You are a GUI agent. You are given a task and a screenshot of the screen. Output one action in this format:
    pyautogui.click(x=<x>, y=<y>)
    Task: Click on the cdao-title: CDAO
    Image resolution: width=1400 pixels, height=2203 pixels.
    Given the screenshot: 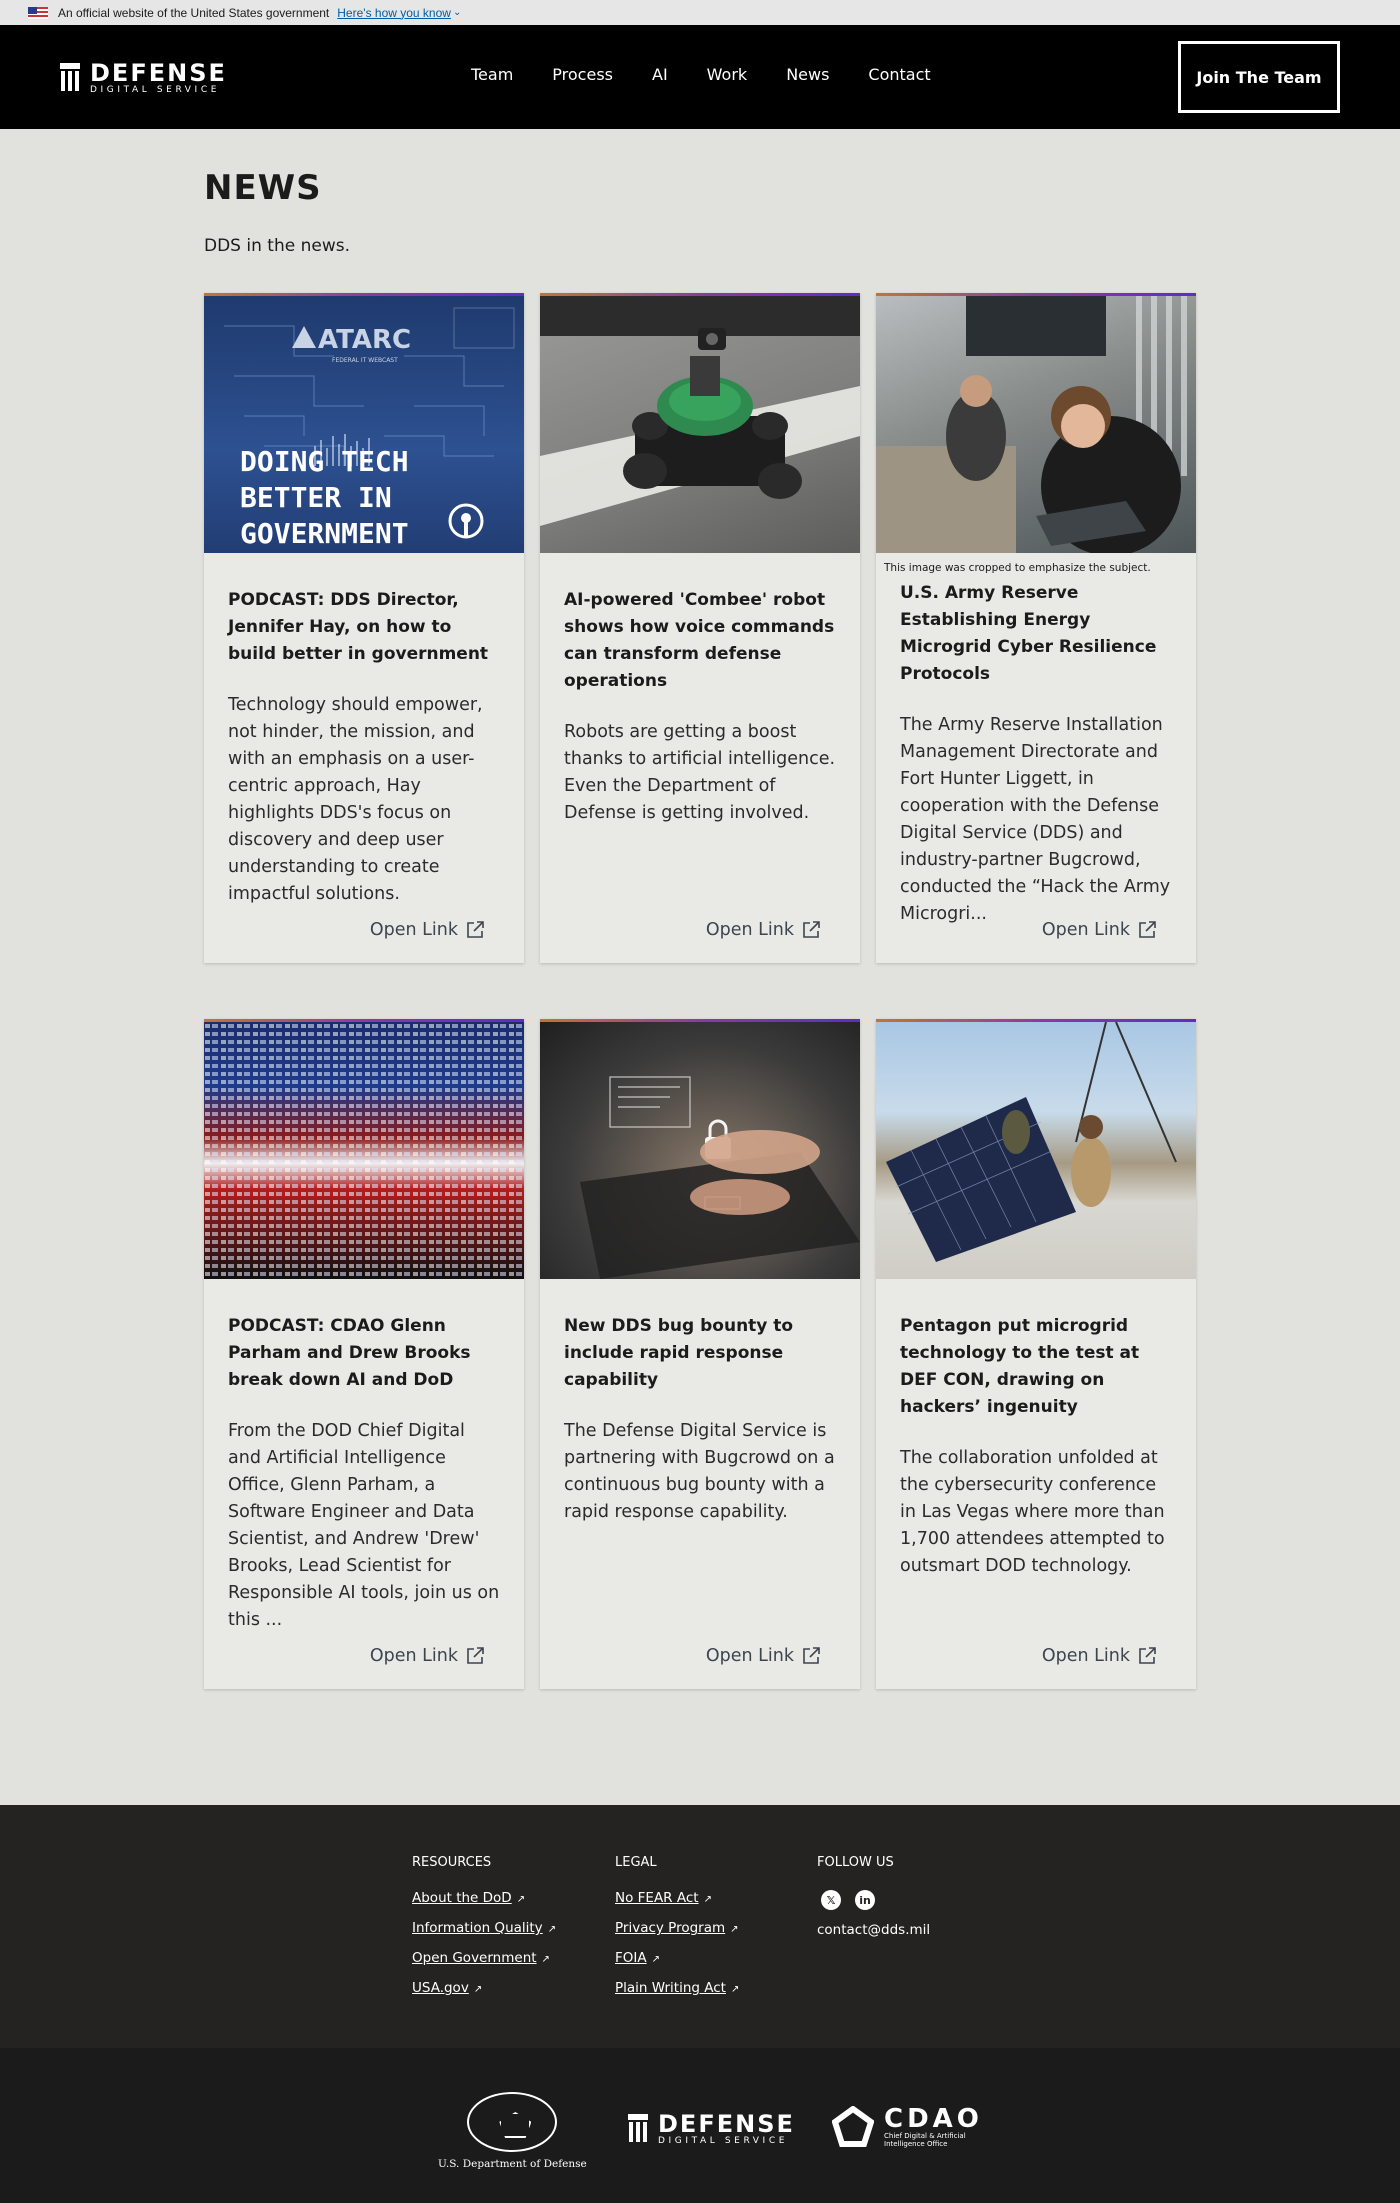 What is the action you would take?
    pyautogui.click(x=933, y=2119)
    